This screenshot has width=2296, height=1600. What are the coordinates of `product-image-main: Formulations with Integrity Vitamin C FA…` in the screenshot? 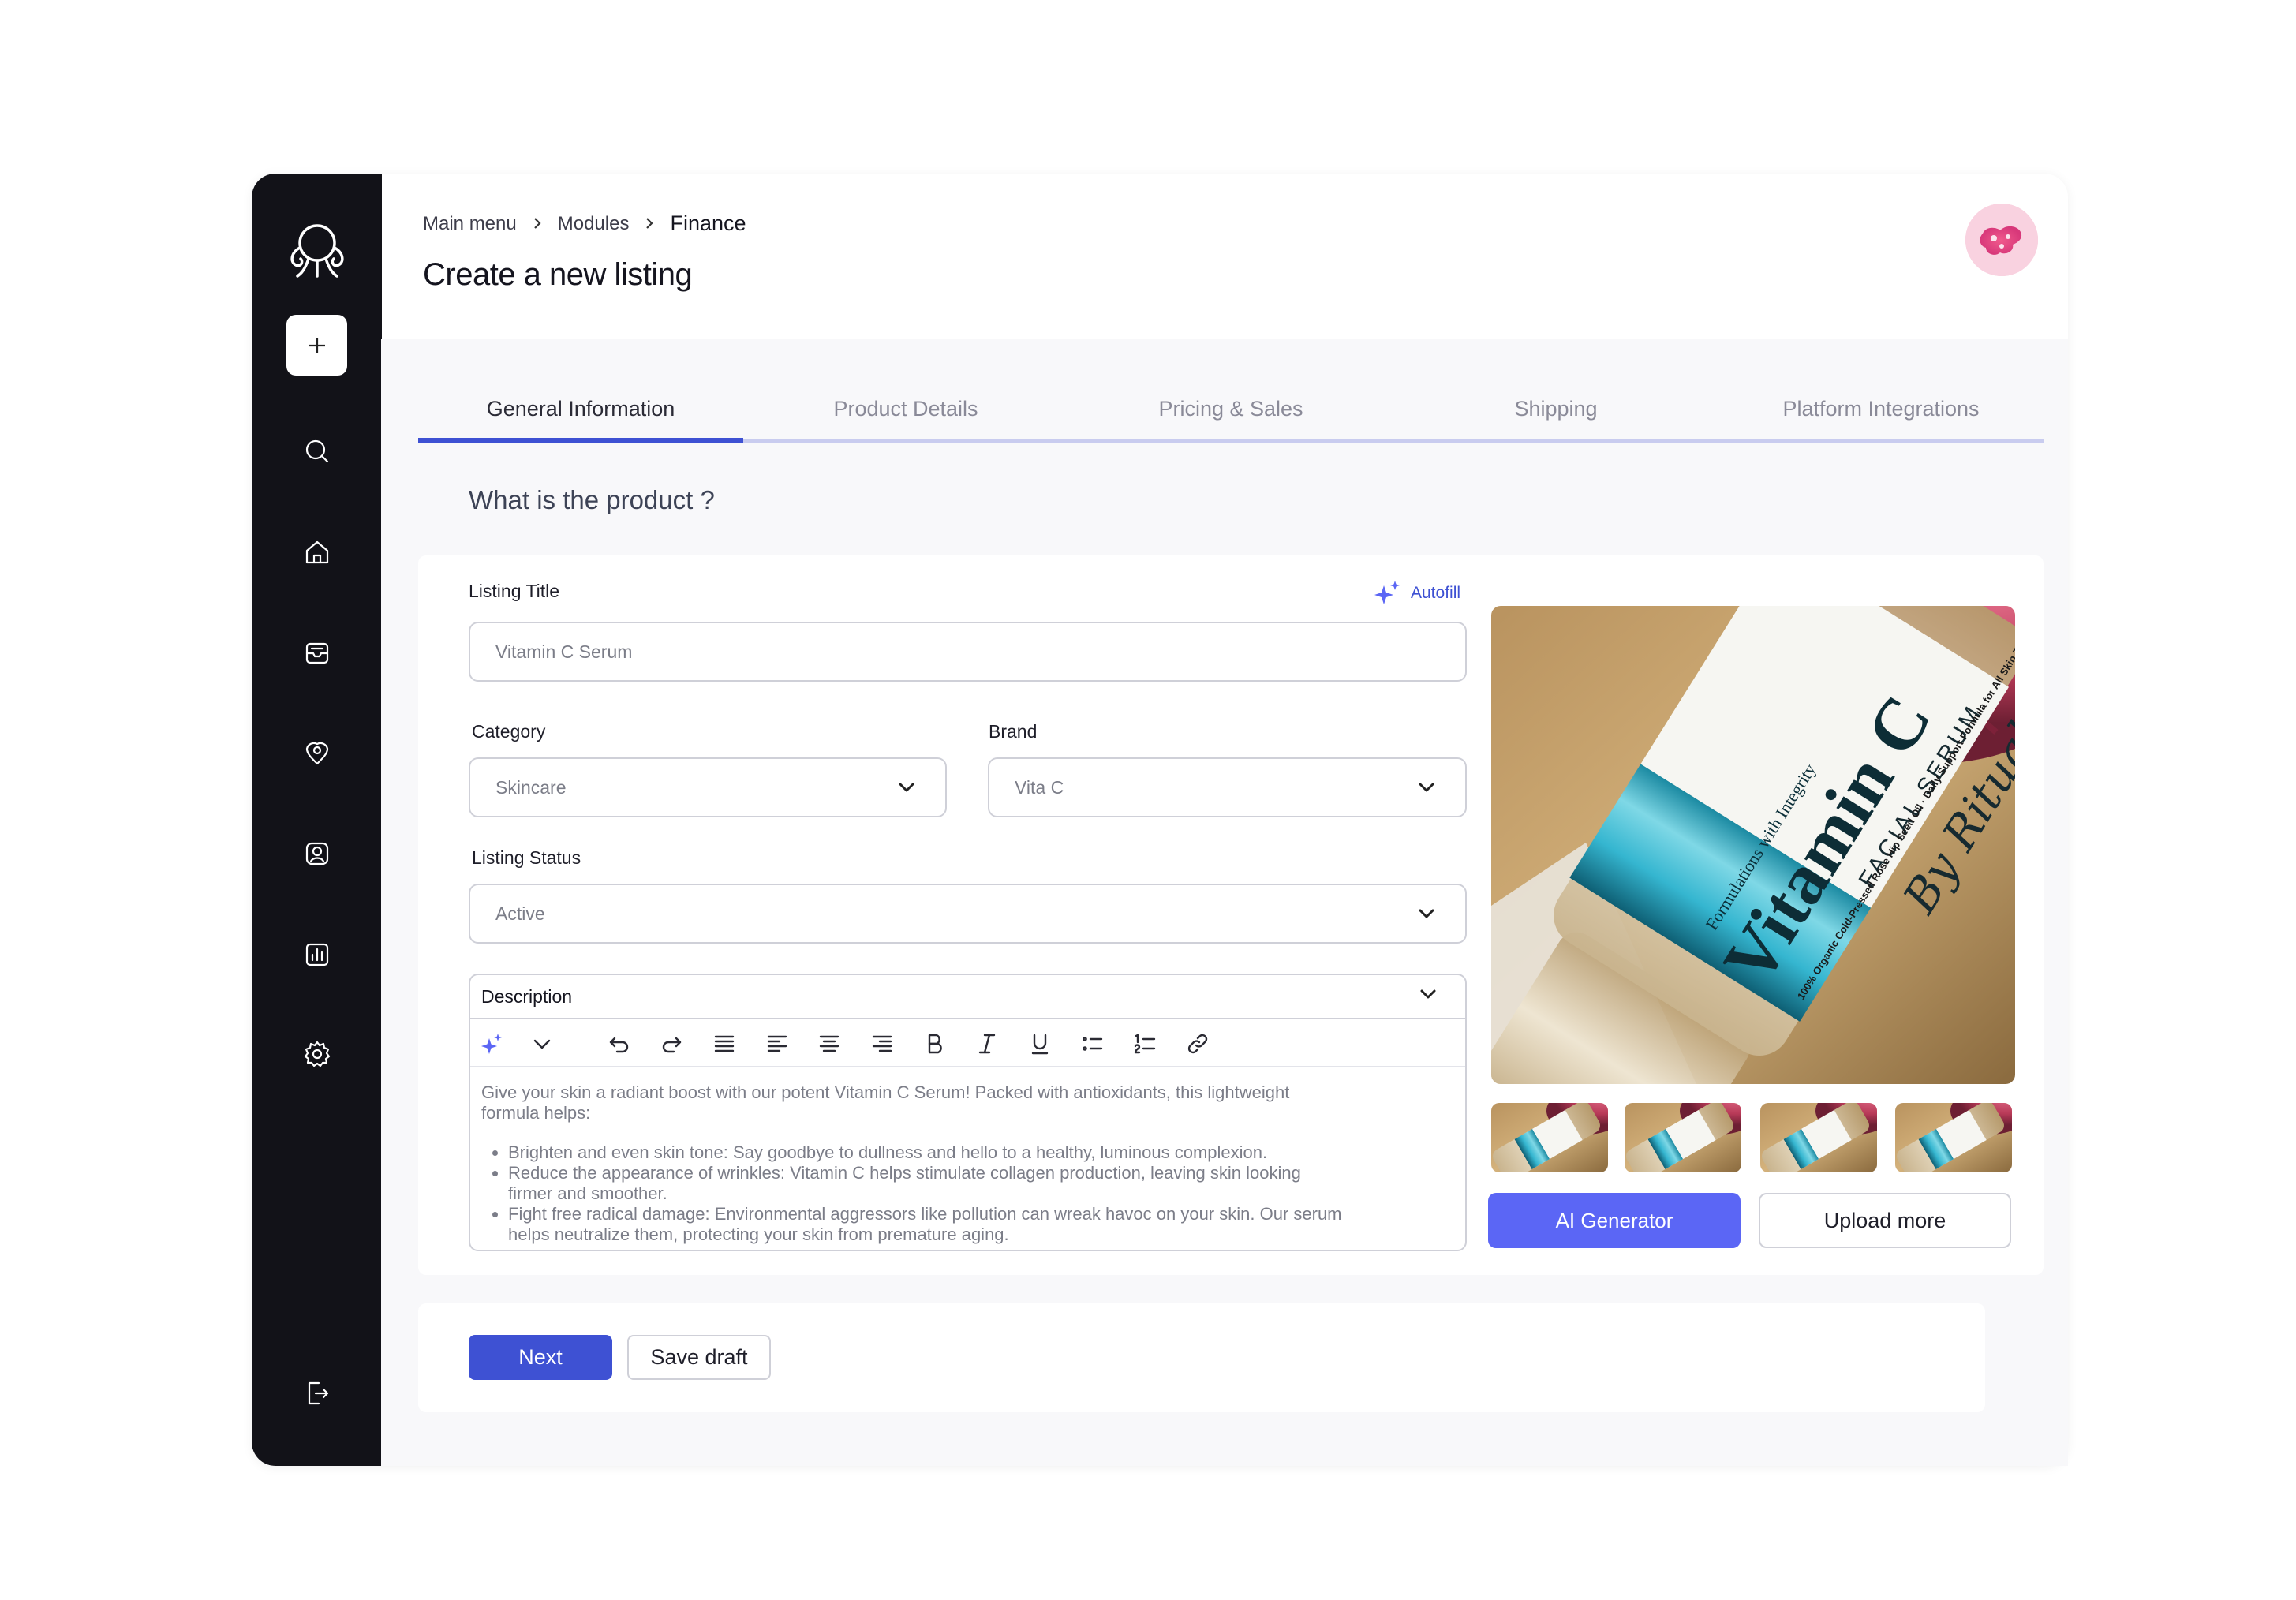 It's located at (1753, 845).